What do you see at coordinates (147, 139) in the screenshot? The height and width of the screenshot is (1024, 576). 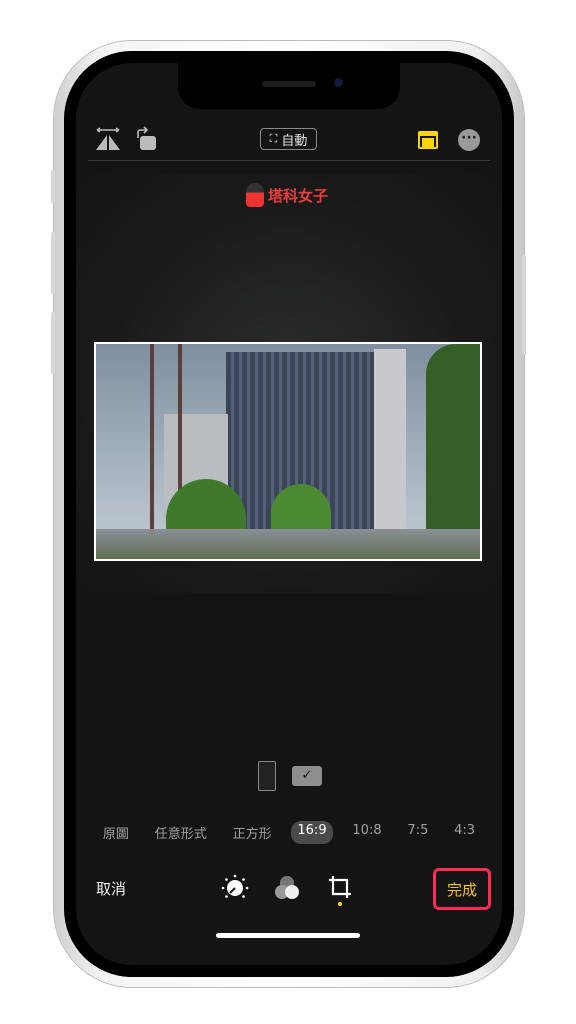 I see `rotate-icon` at bounding box center [147, 139].